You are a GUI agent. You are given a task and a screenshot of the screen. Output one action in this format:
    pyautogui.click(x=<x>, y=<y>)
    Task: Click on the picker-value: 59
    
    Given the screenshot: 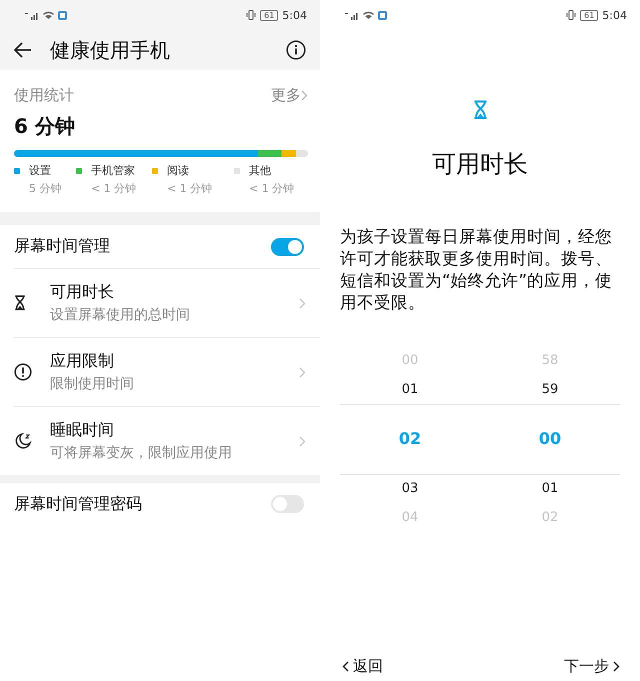 What is the action you would take?
    pyautogui.click(x=550, y=389)
    